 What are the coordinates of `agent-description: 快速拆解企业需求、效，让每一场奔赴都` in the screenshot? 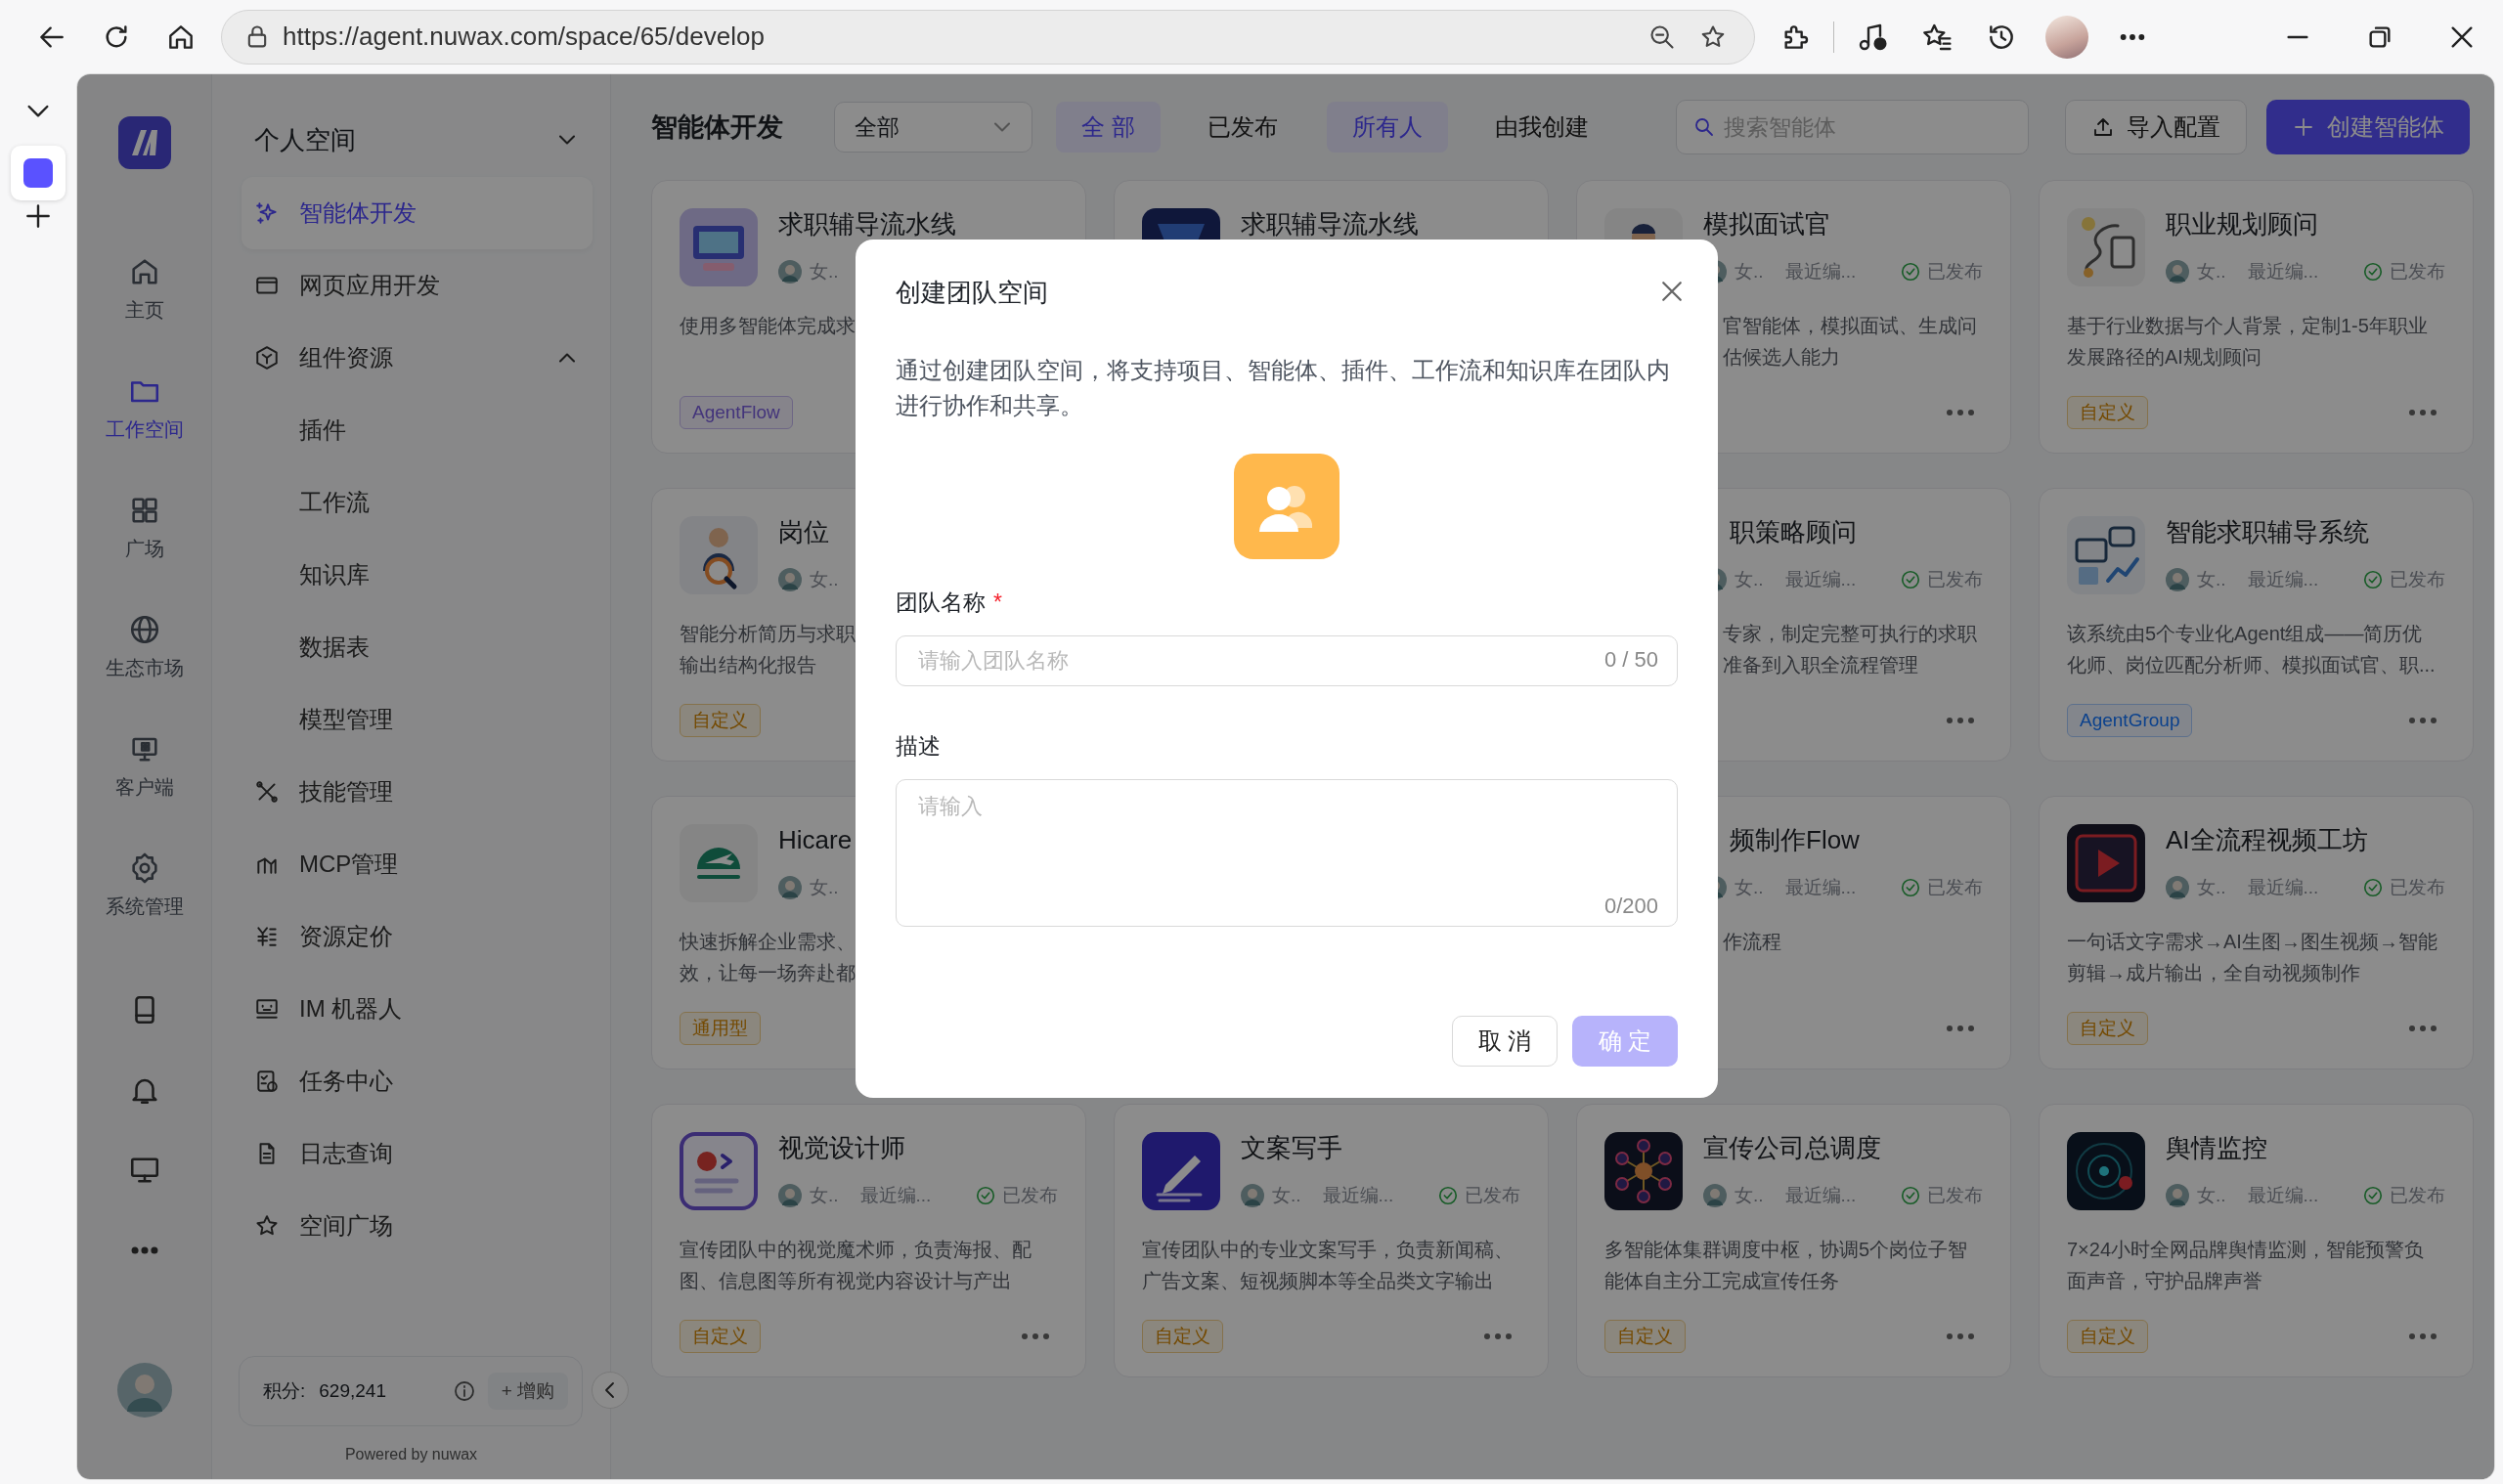 It's located at (768, 957).